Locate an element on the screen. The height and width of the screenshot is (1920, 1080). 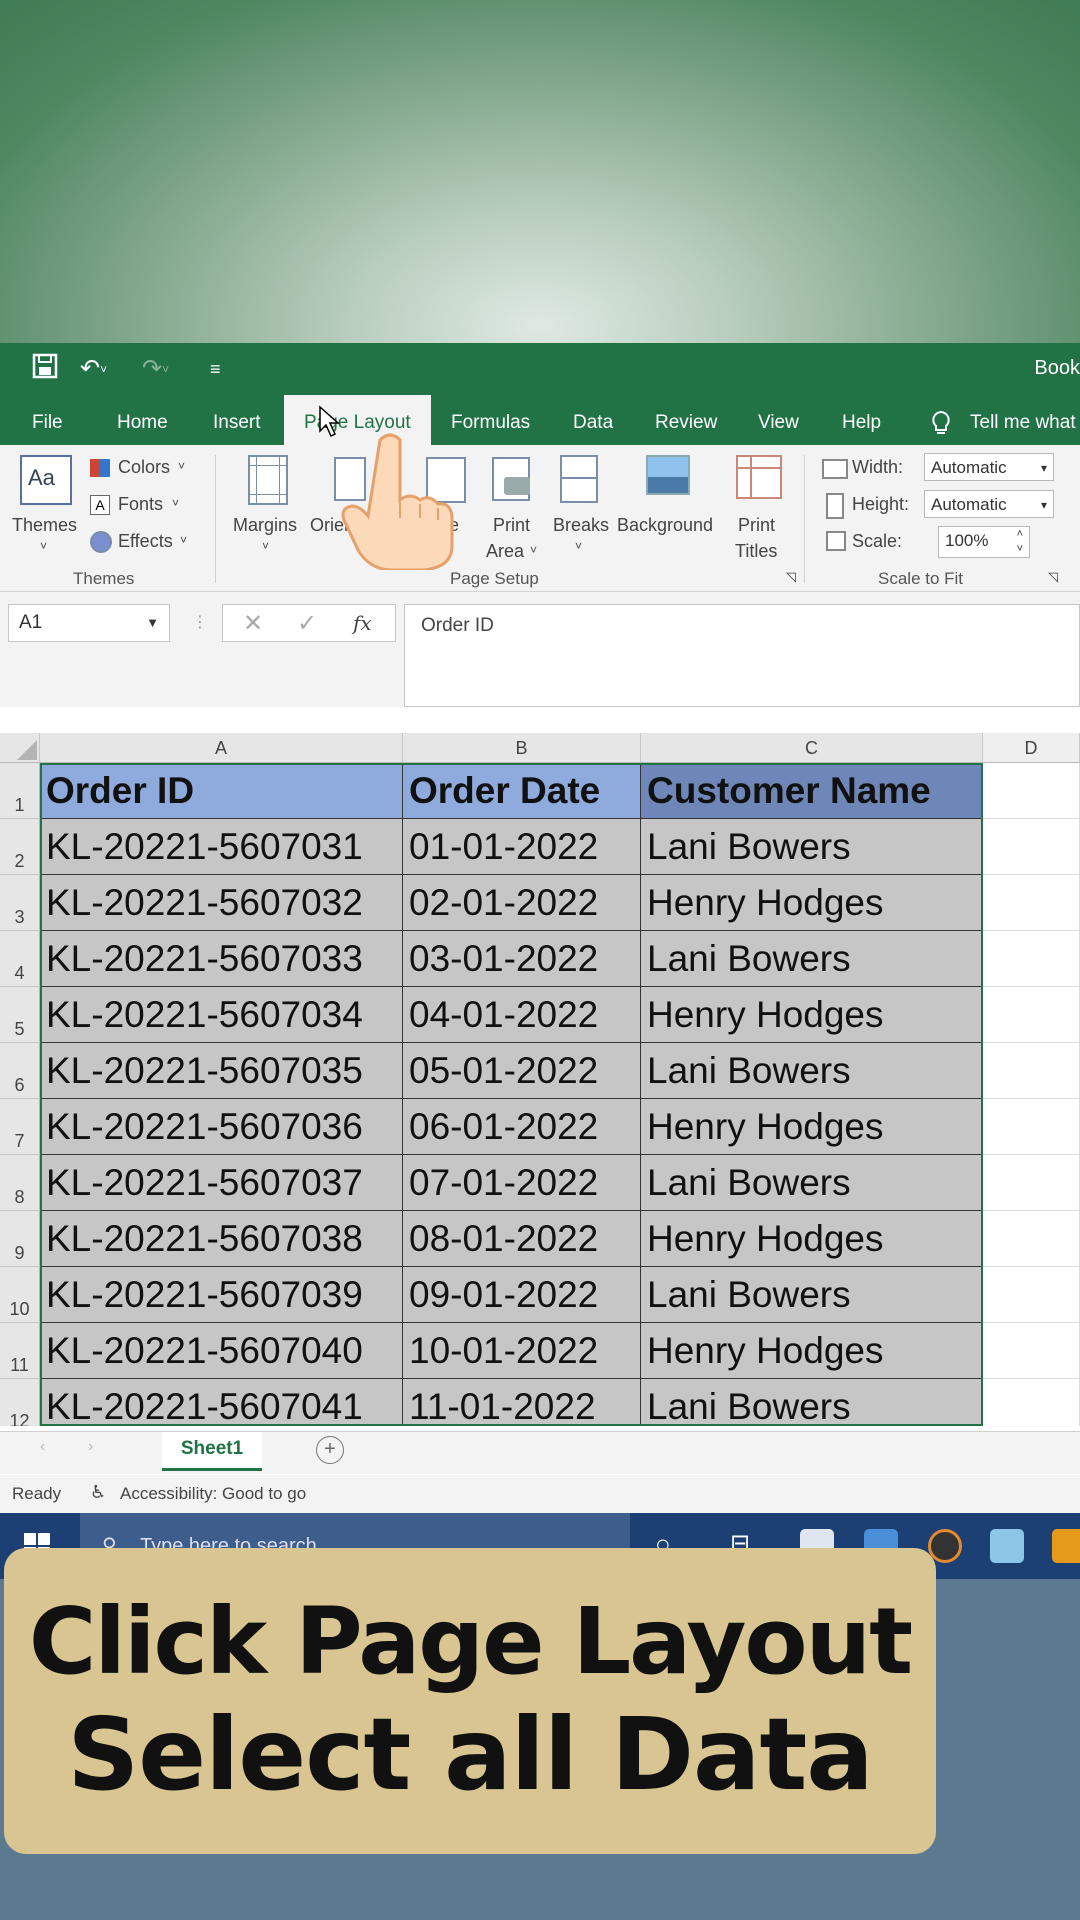
table-cell: KL-20221-5607031 is located at coordinates (221, 847).